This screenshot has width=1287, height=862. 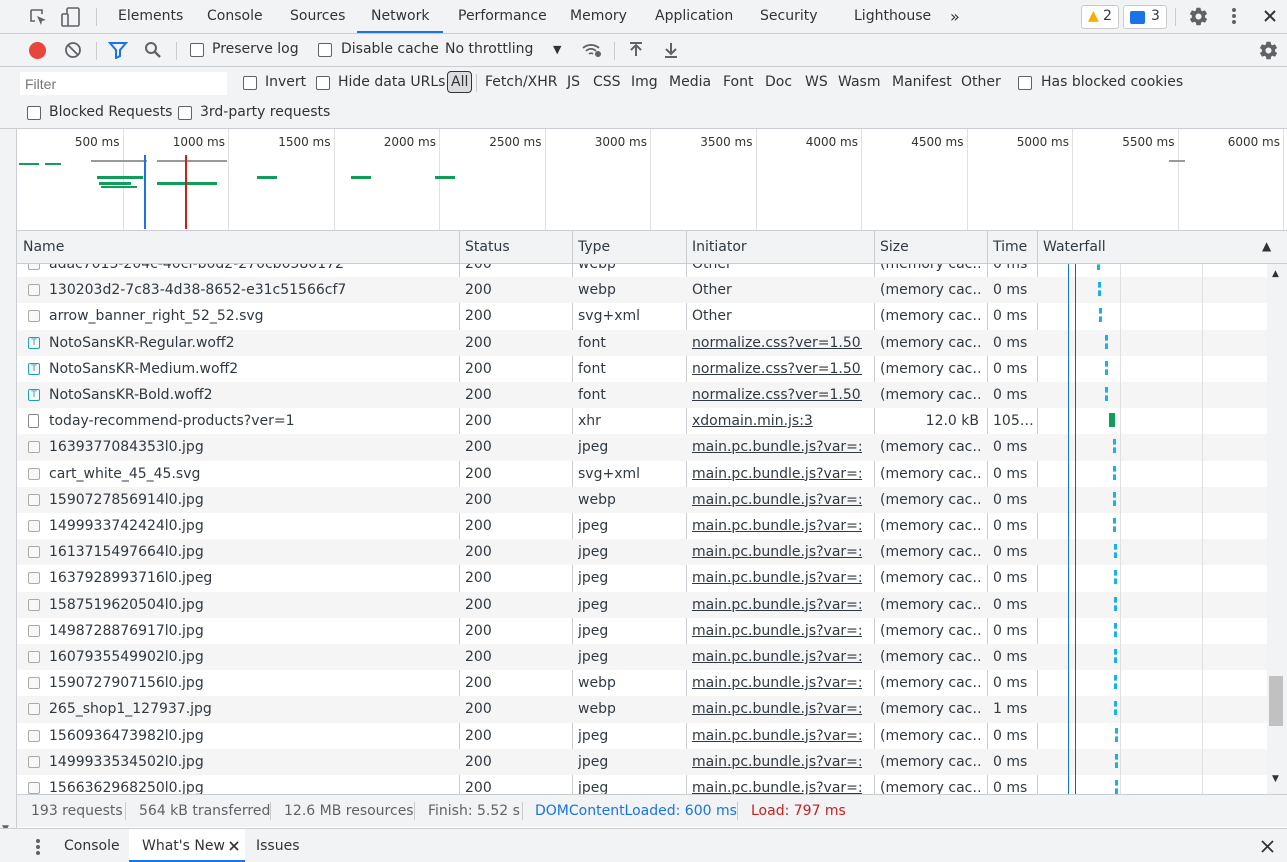 What do you see at coordinates (1267, 846) in the screenshot?
I see `close-drawer-icon` at bounding box center [1267, 846].